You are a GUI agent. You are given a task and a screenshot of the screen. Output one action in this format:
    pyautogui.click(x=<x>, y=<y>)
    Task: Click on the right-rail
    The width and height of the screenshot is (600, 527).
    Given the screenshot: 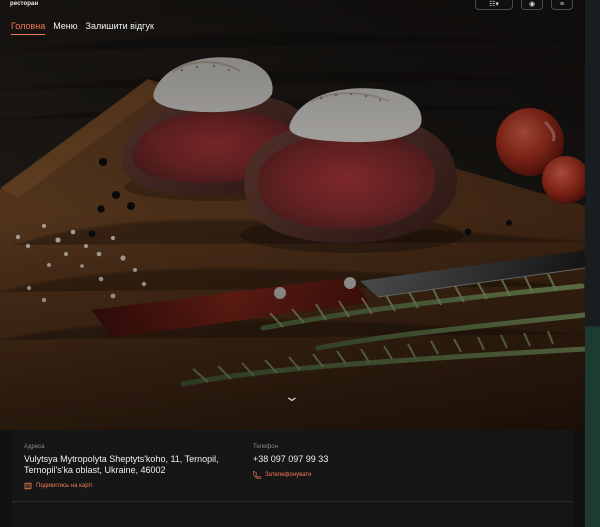 What is the action you would take?
    pyautogui.click(x=592, y=263)
    